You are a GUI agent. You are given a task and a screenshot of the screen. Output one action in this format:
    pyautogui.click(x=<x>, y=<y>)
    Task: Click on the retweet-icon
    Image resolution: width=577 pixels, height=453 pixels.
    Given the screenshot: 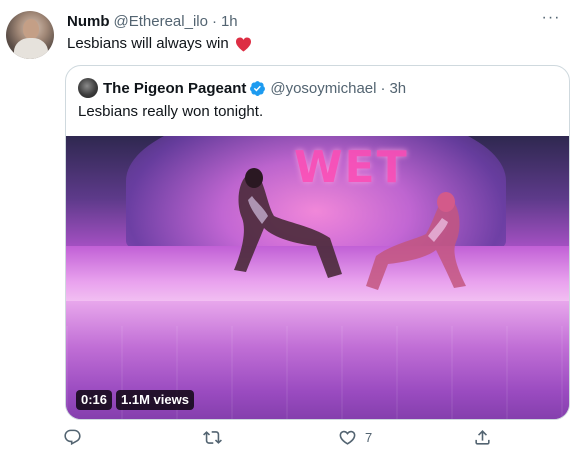 What is the action you would take?
    pyautogui.click(x=212, y=437)
    